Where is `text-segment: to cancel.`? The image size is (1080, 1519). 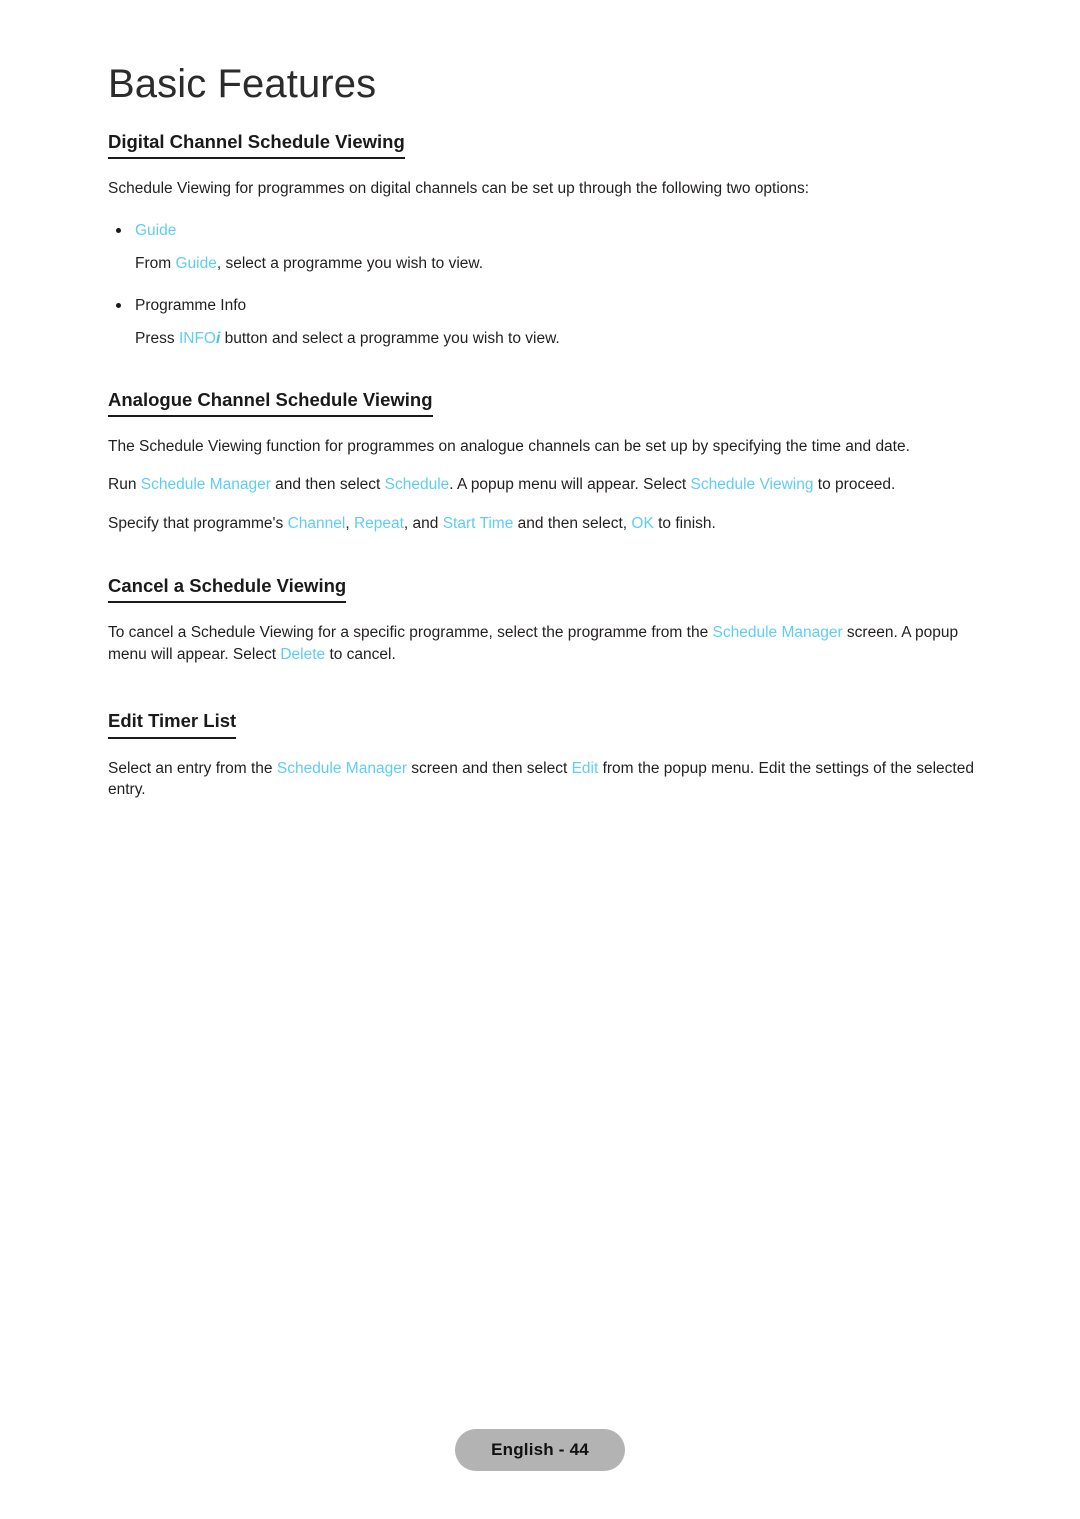
text-segment: to cancel. is located at coordinates (360, 654).